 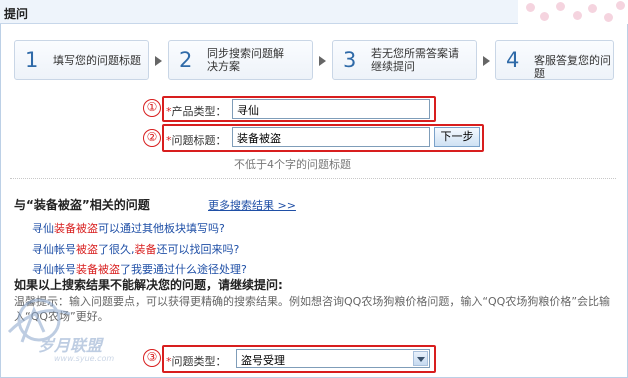 I want to click on step-label: 若无您所需答案请 继续提问, so click(x=415, y=60).